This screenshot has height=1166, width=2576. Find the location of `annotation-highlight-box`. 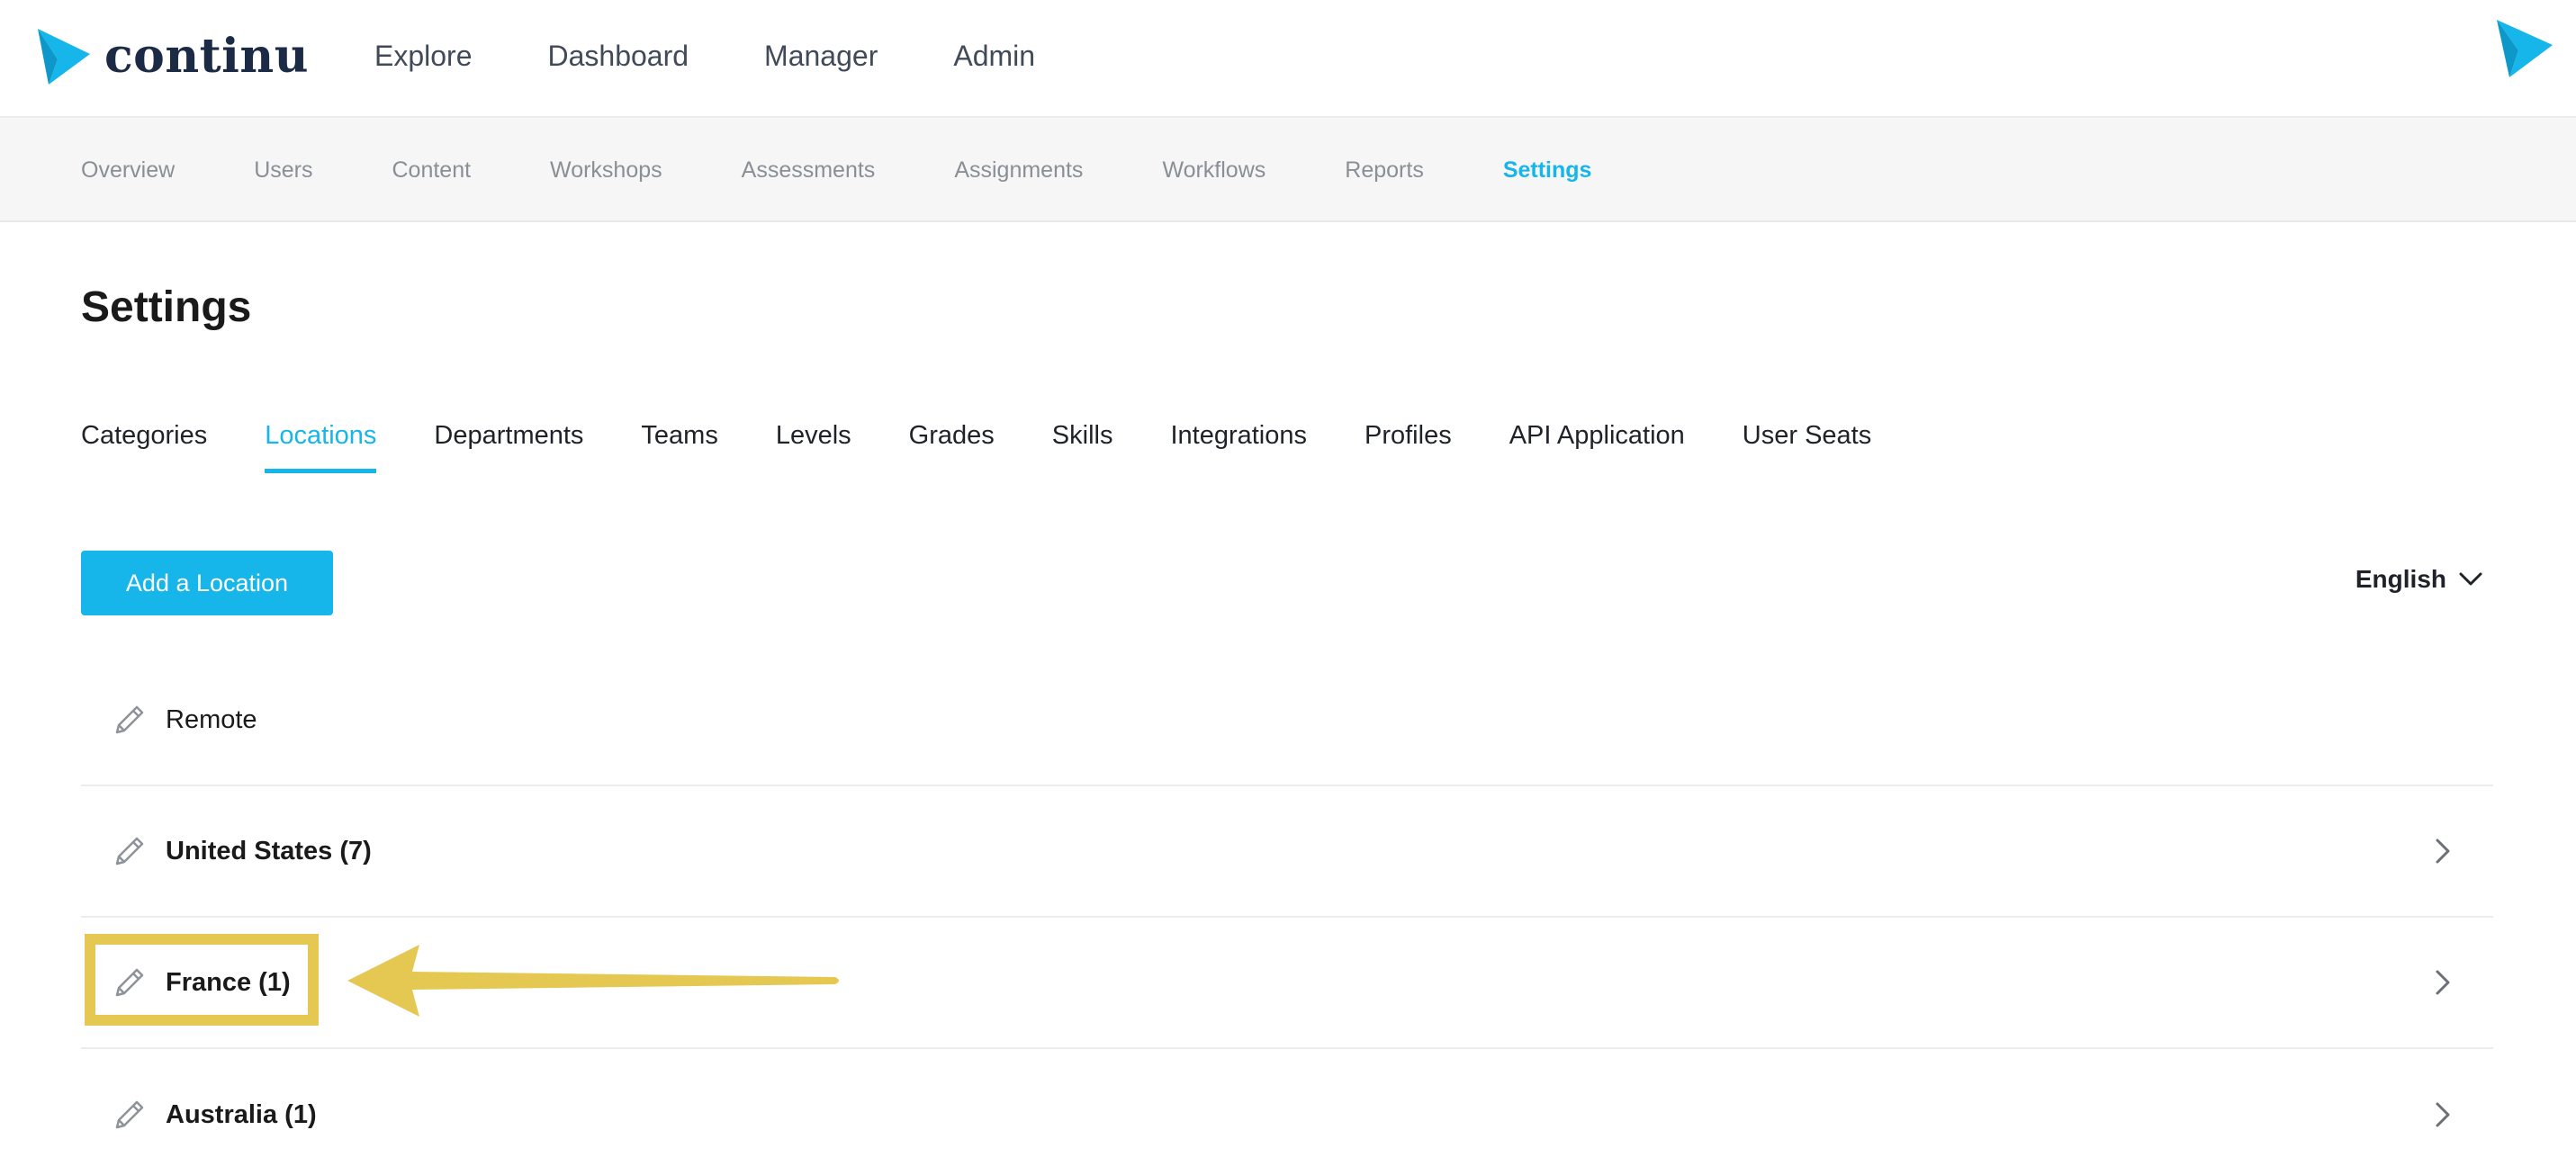

annotation-highlight-box is located at coordinates (202, 980).